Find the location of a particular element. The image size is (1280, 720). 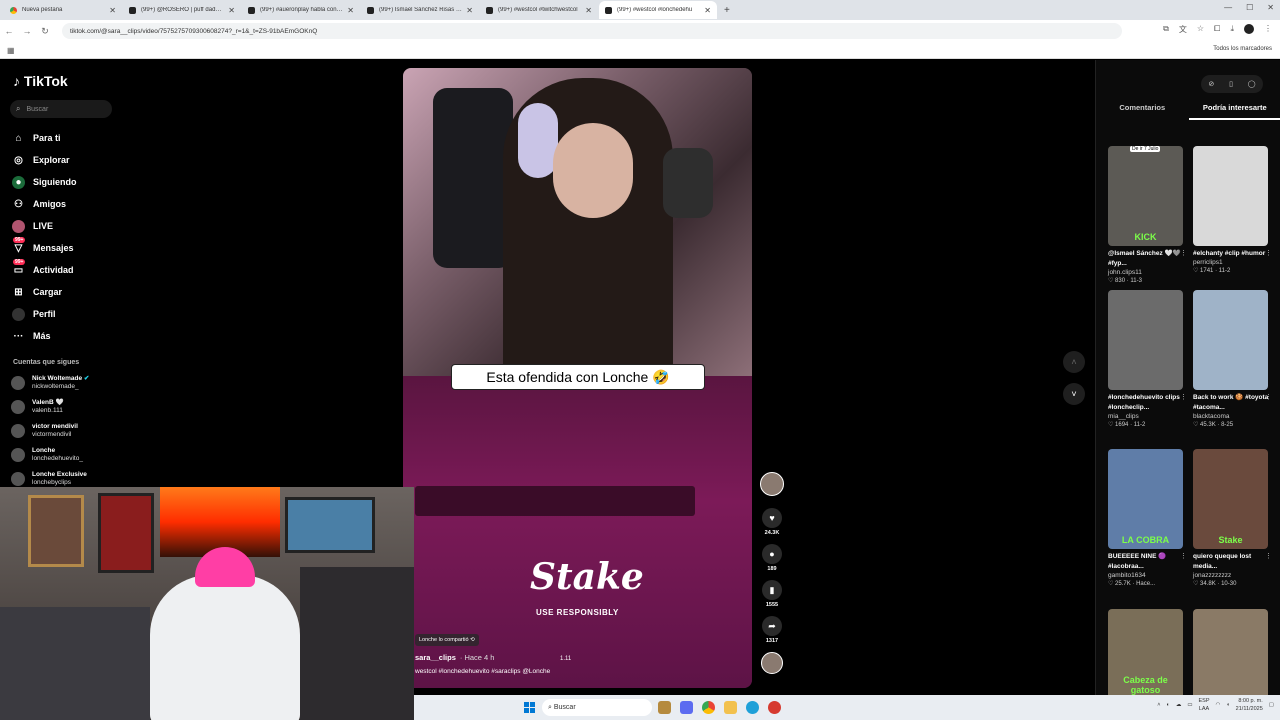

clock: 8:00 p. m. 21/11/2025 is located at coordinates (1249, 705).